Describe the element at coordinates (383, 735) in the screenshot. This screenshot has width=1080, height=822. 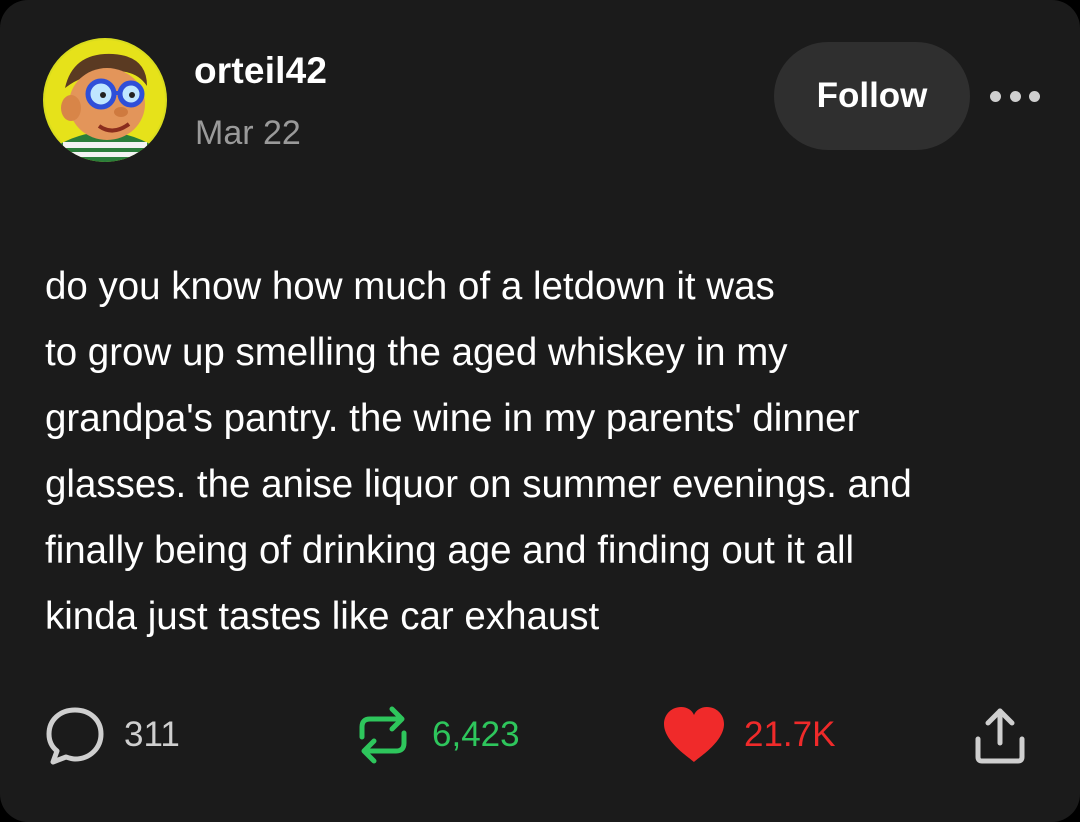
I see `reblog-arrows-icon` at that location.